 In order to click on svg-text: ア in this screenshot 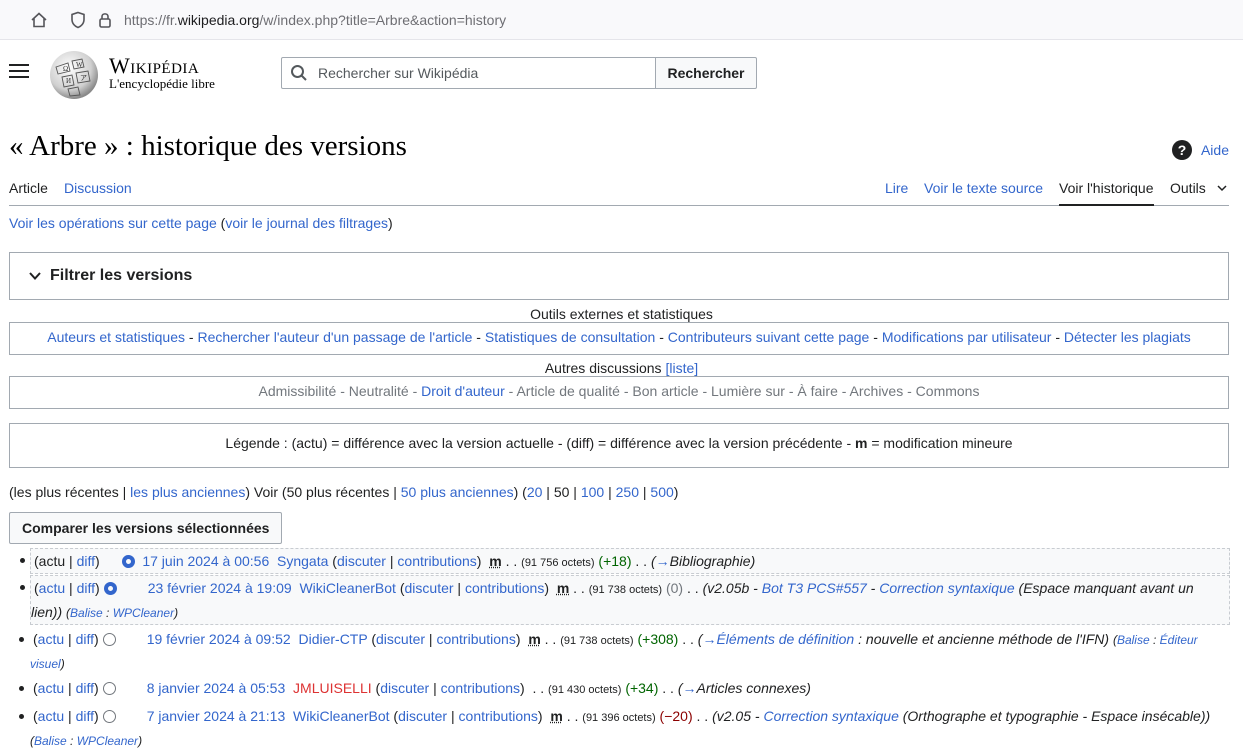, I will do `click(83, 78)`.